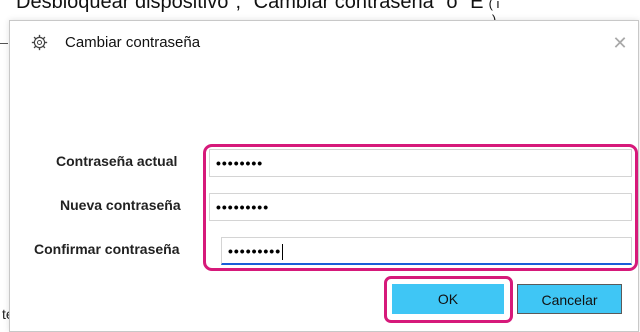  I want to click on background-divider, so click(4, 43).